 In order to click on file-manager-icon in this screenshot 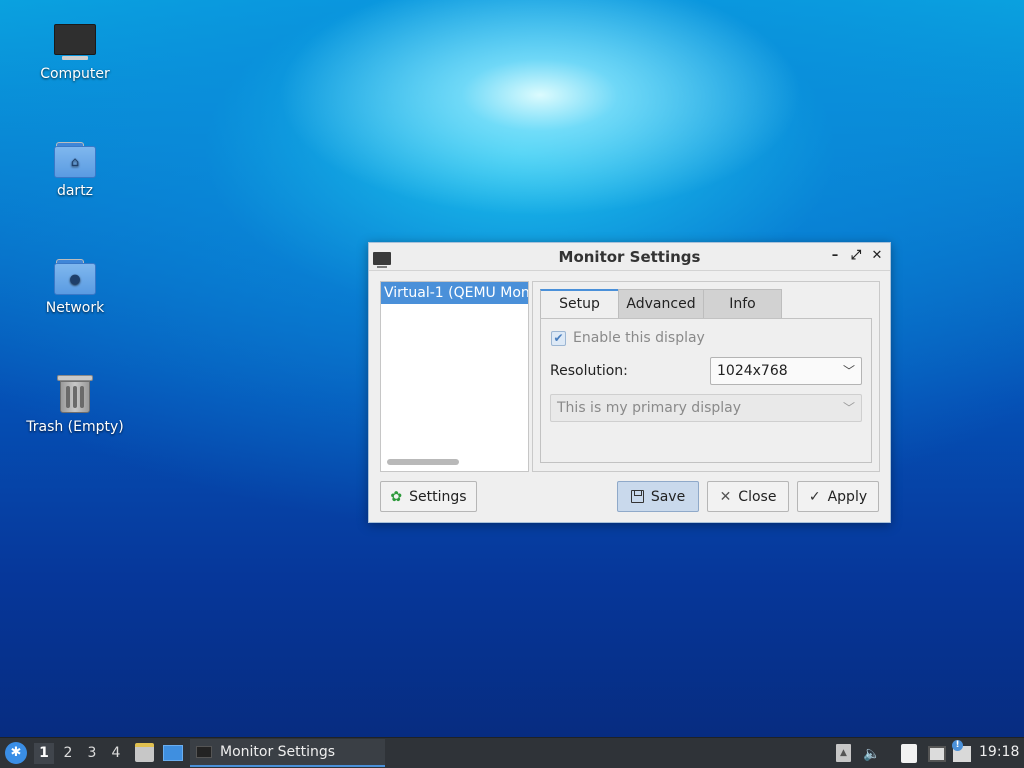, I will do `click(144, 752)`.